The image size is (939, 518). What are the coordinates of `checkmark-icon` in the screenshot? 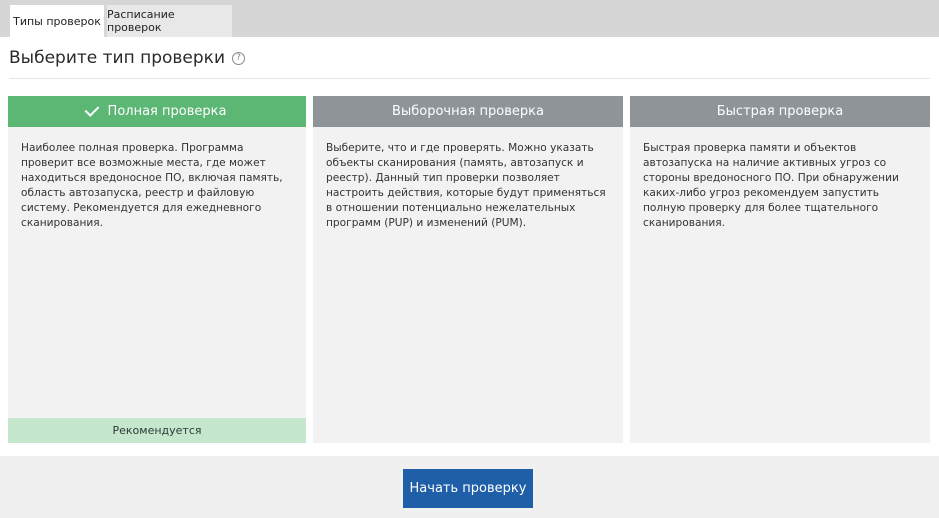 It's located at (91, 109).